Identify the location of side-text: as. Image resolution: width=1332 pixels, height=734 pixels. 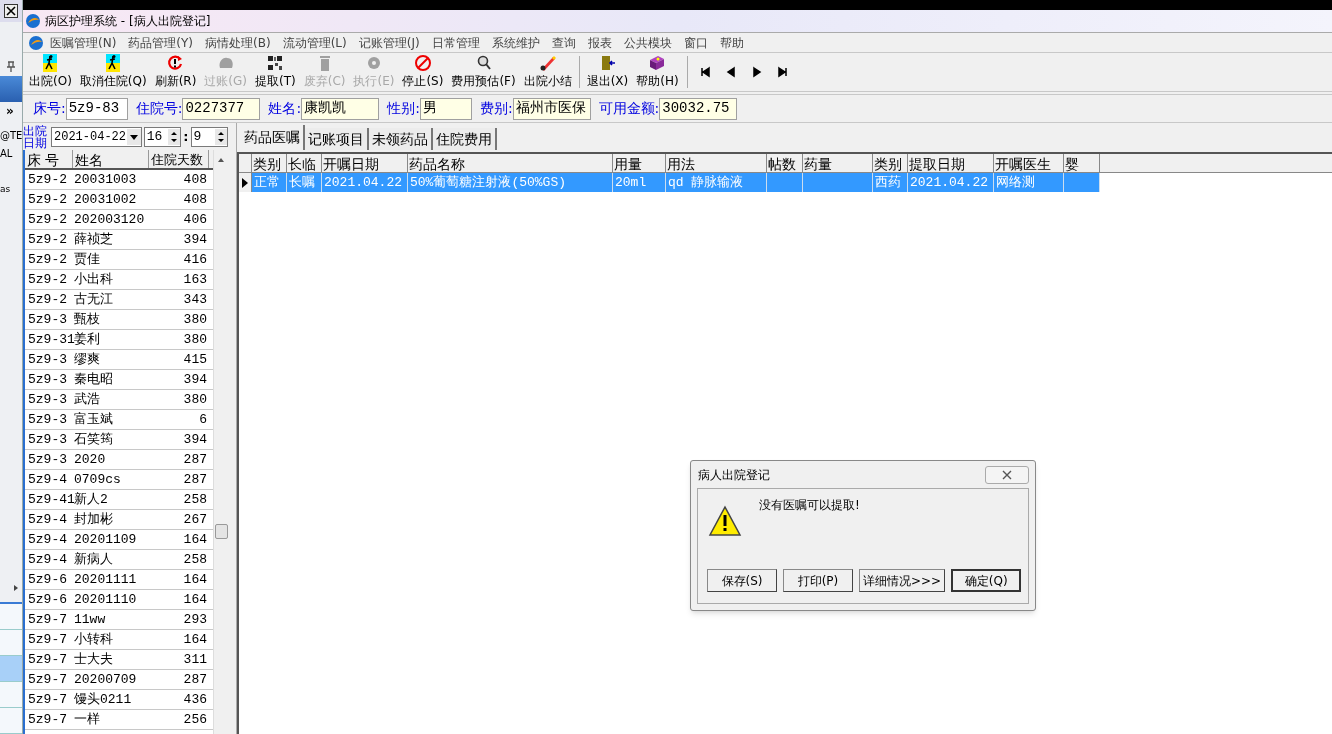
(6, 189).